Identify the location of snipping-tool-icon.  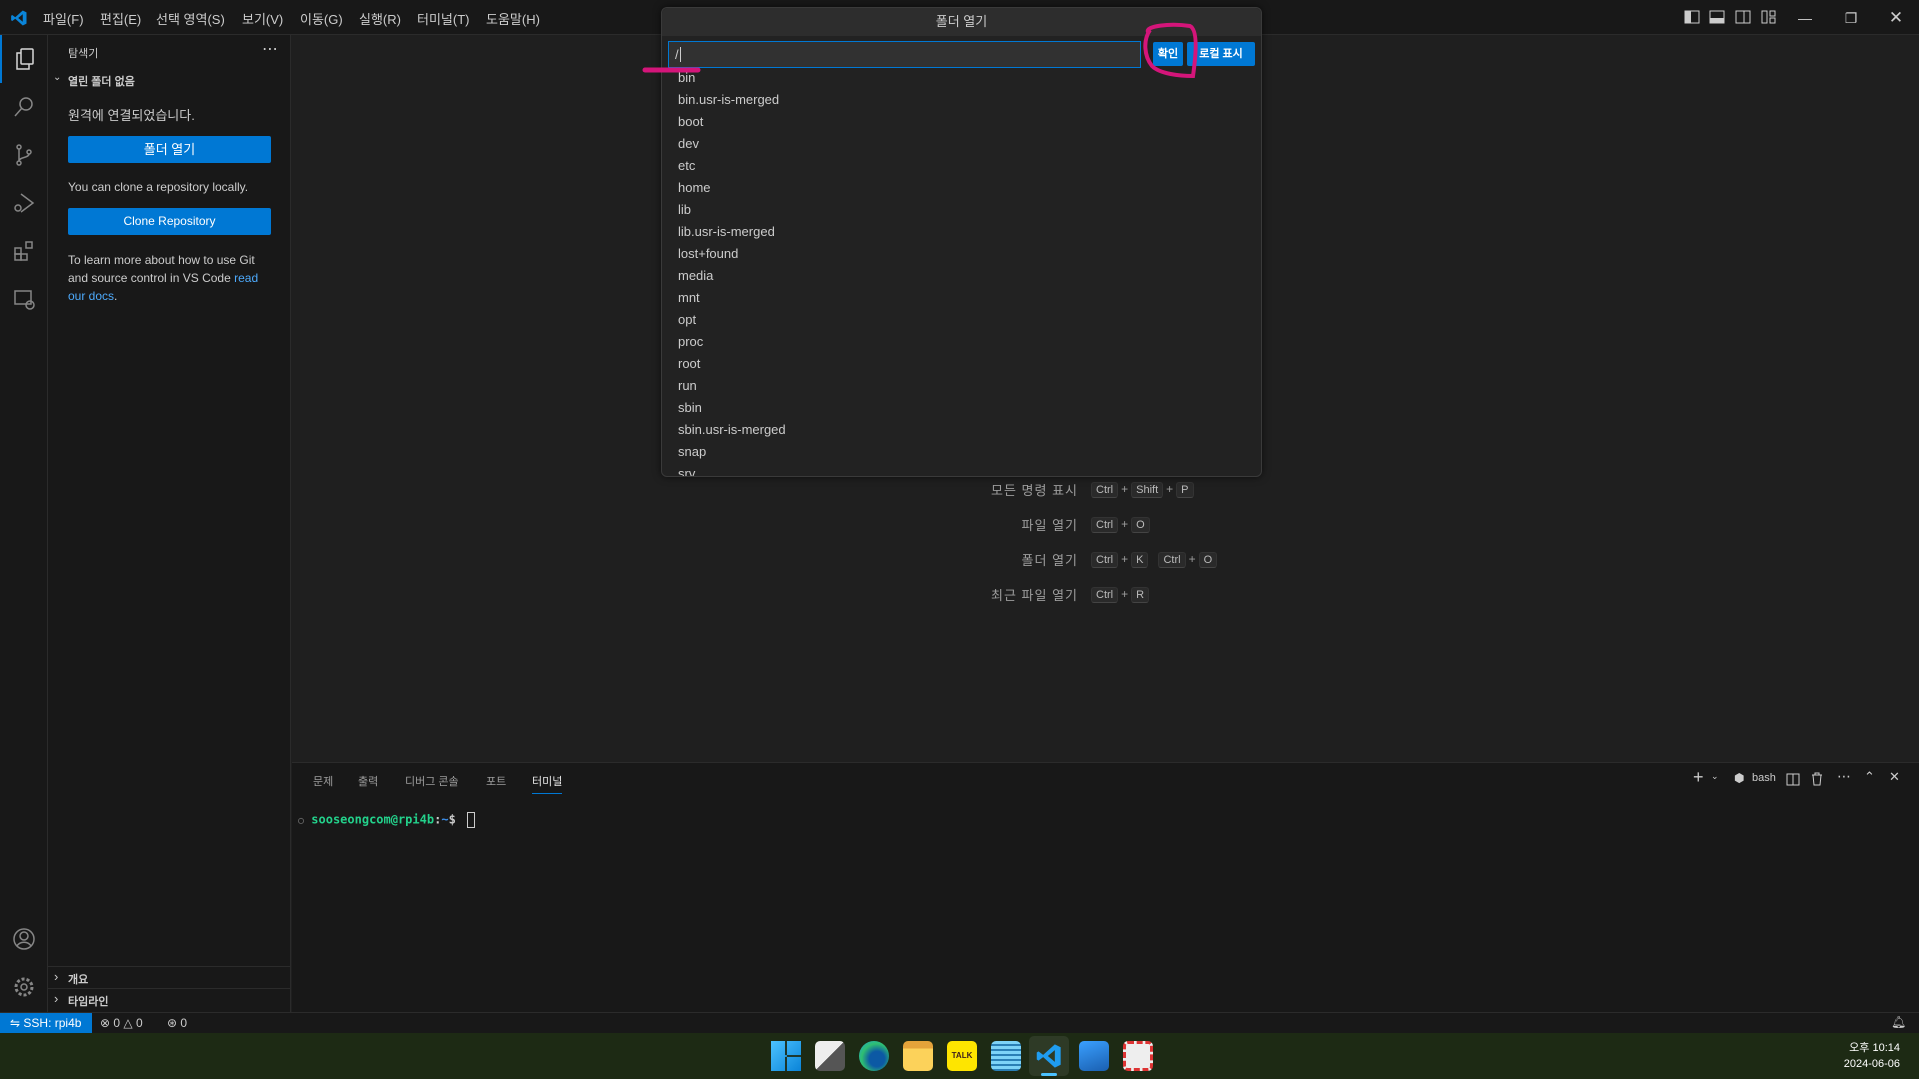
(1138, 1056).